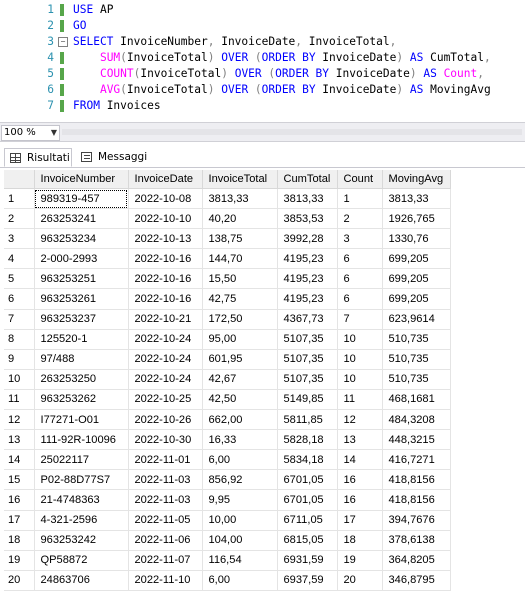 The height and width of the screenshot is (591, 525). I want to click on table-cell: 116,54, so click(240, 560).